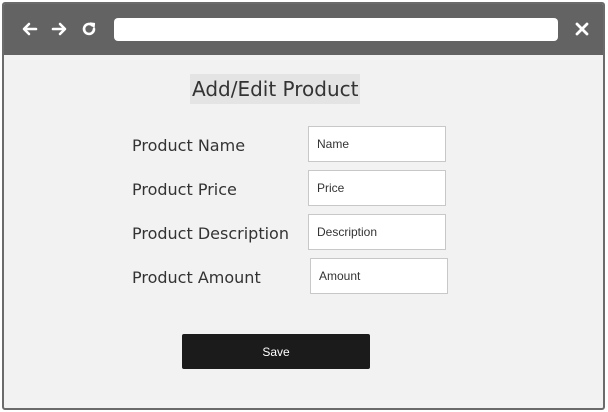 The height and width of the screenshot is (412, 608). What do you see at coordinates (184, 189) in the screenshot?
I see `product-price-label: Product Price` at bounding box center [184, 189].